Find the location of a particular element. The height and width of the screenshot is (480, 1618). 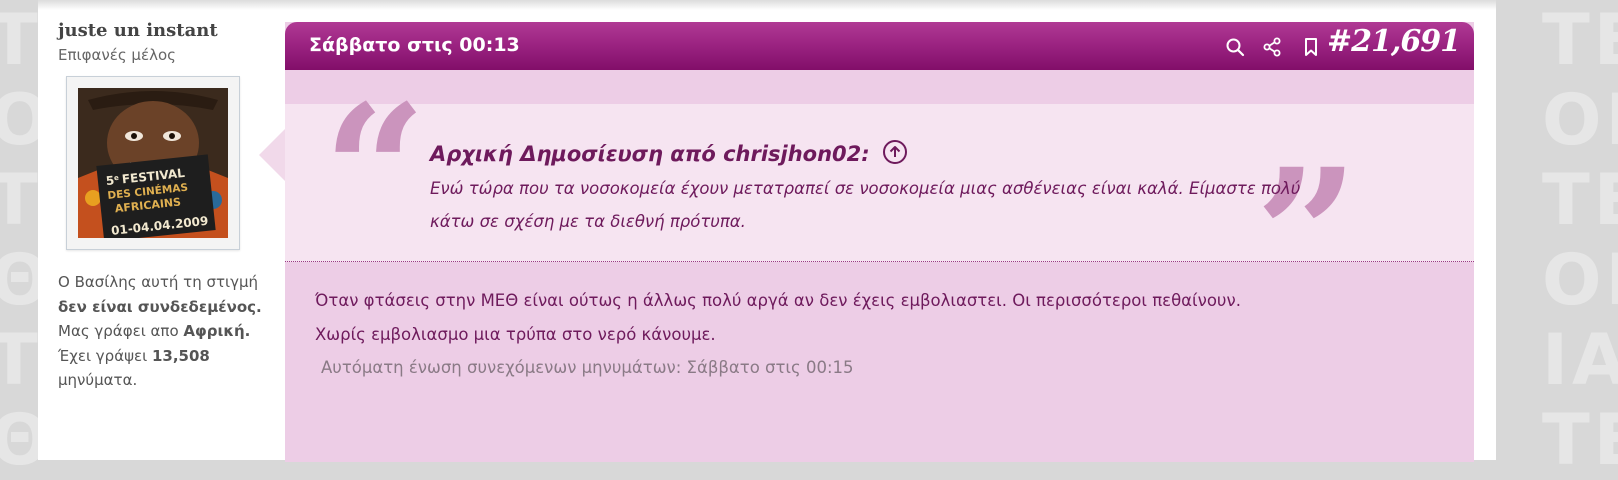

post-header: Σάββατο στις 00:13 #21,691 is located at coordinates (879, 46).